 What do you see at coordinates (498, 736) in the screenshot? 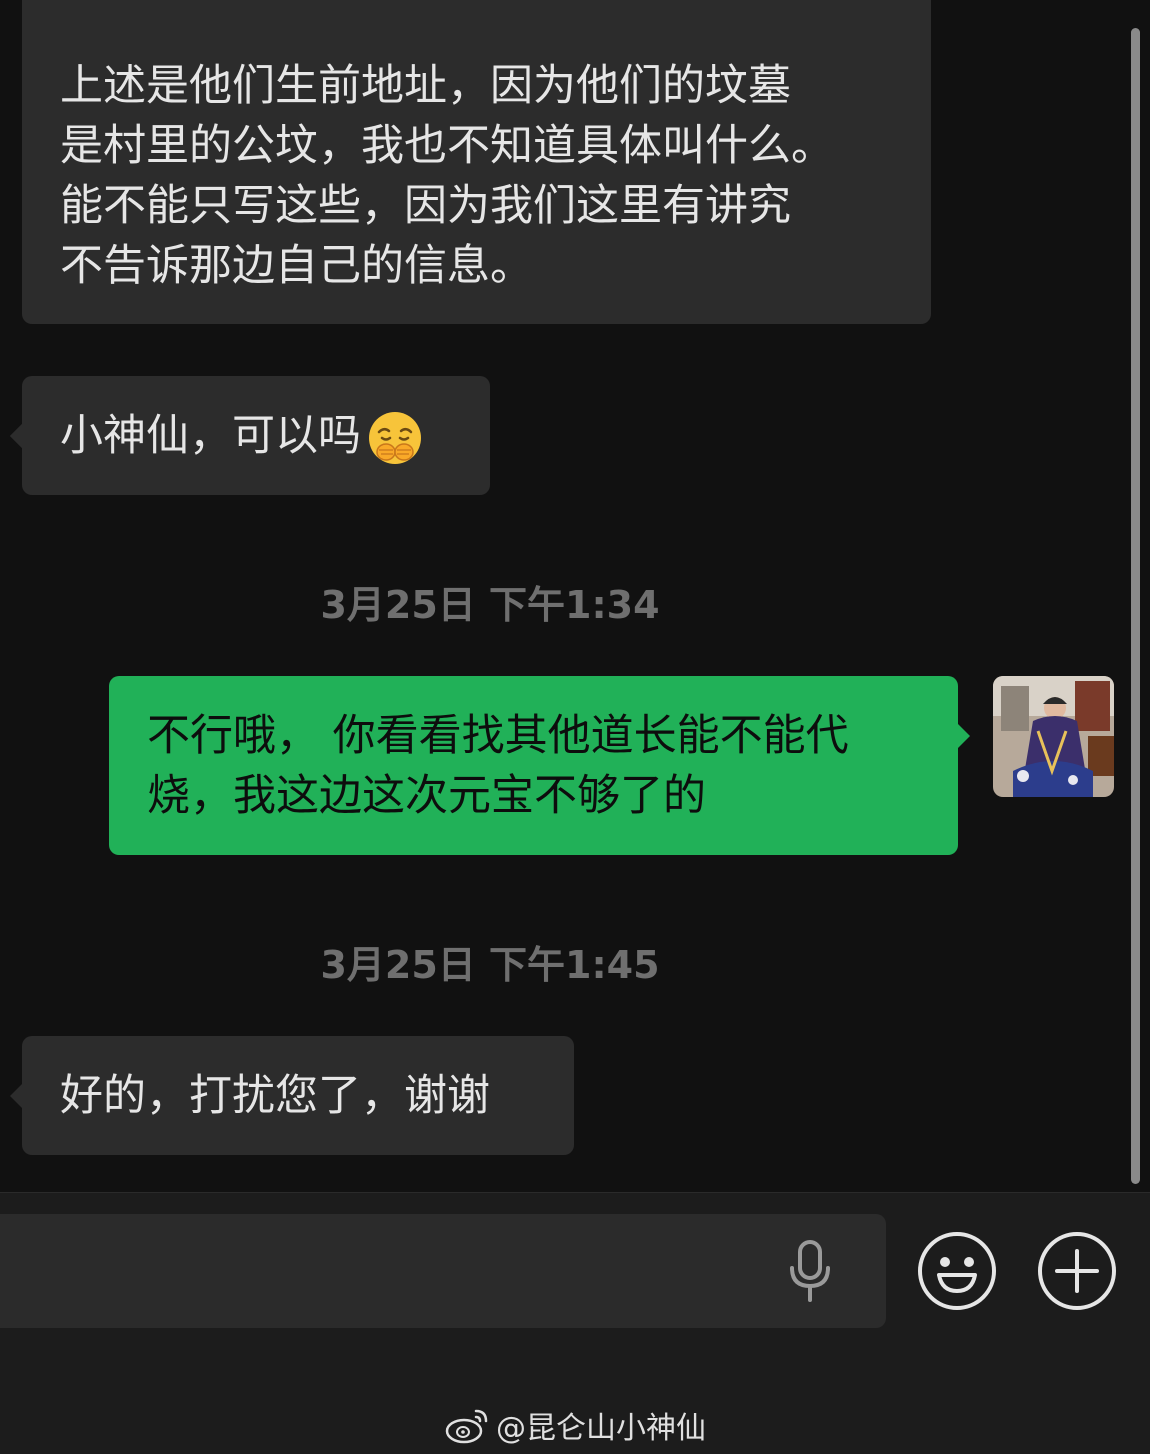
I see `message-line: 不行哦， 你看看找其他道长能不能代` at bounding box center [498, 736].